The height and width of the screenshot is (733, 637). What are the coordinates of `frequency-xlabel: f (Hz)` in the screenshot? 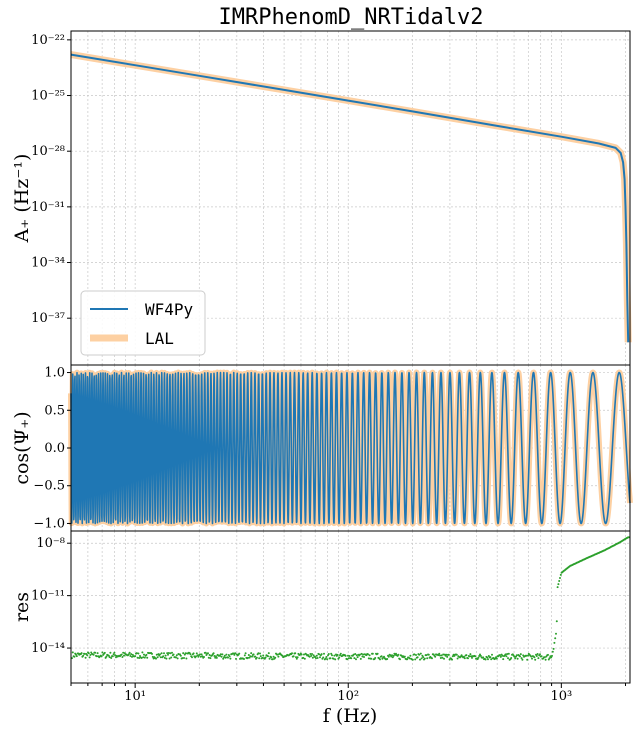 It's located at (350, 716).